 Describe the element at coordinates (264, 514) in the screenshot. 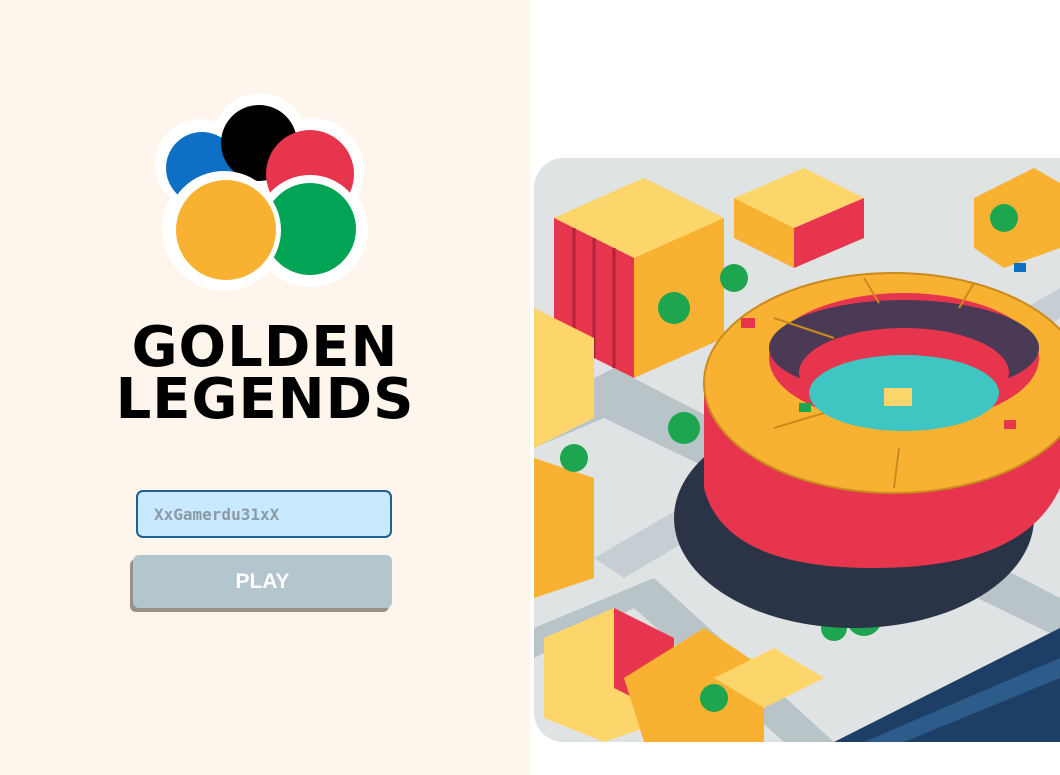

I see `username-input` at that location.